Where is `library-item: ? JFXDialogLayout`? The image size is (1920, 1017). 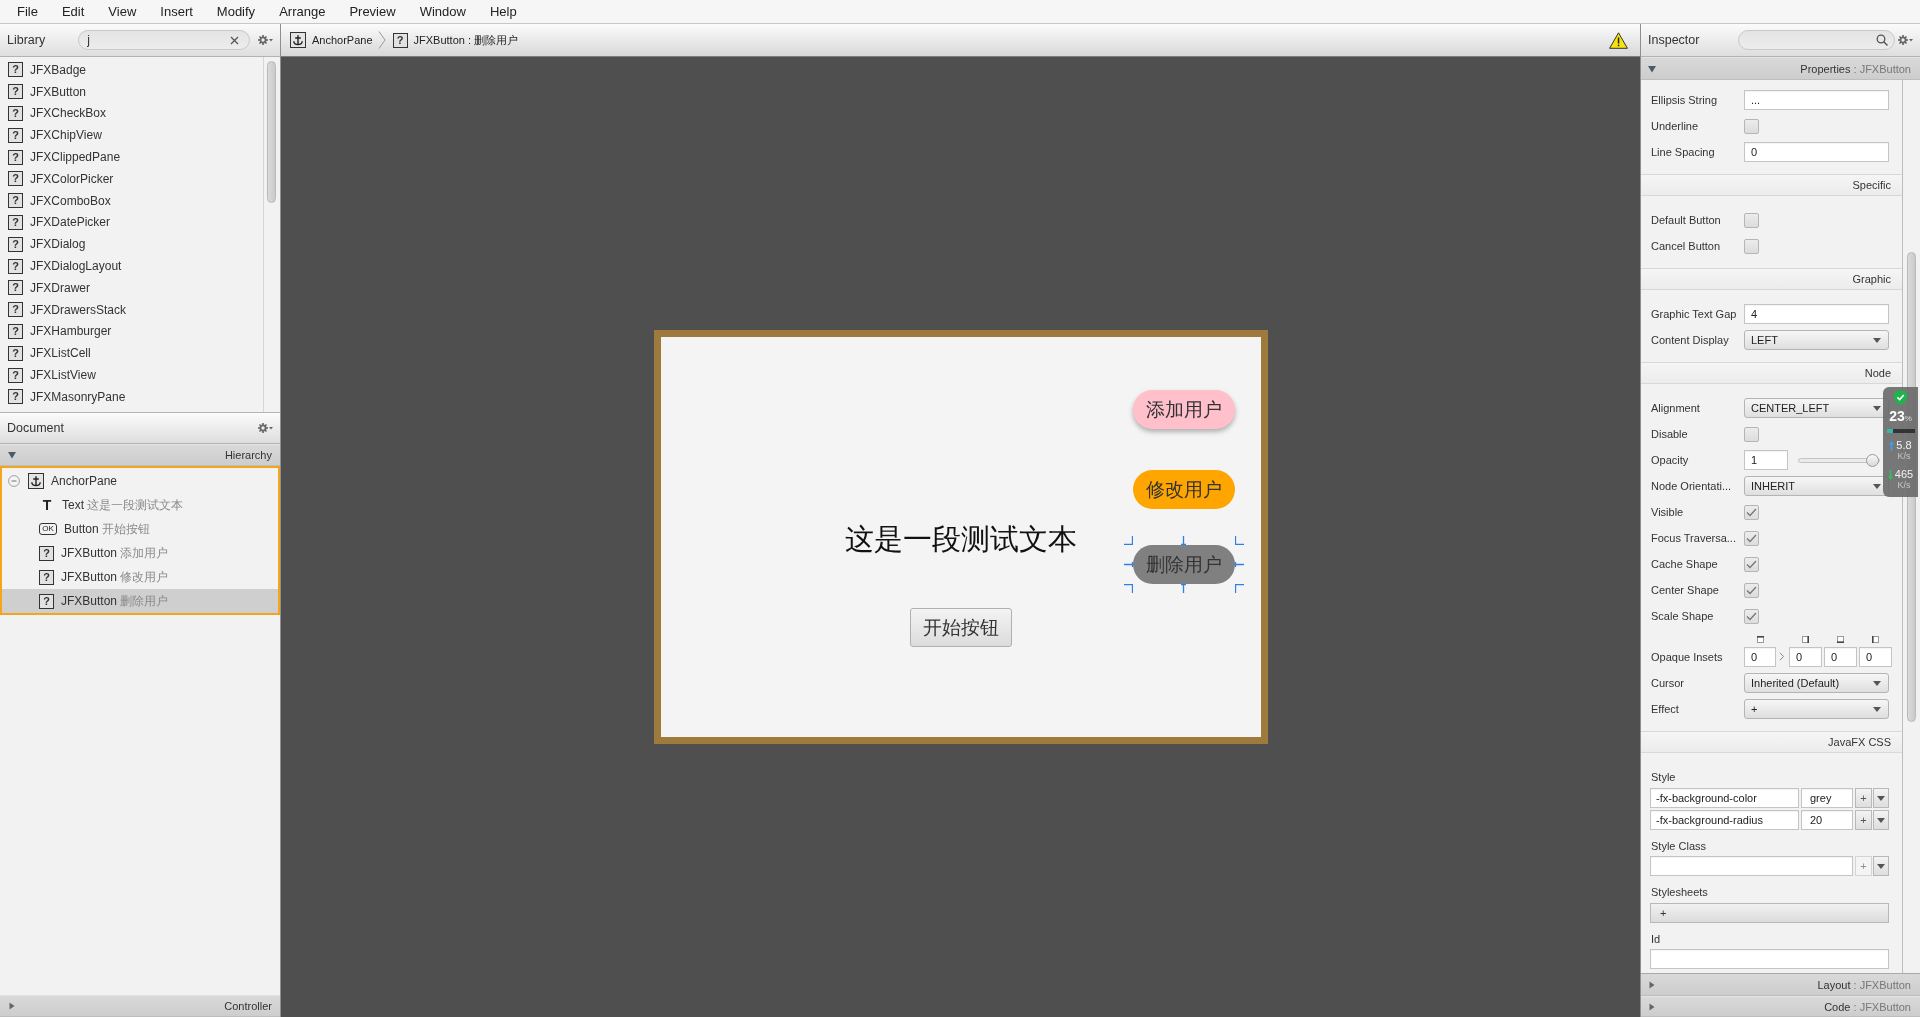
library-item: ? JFXDialogLayout is located at coordinates (131, 266).